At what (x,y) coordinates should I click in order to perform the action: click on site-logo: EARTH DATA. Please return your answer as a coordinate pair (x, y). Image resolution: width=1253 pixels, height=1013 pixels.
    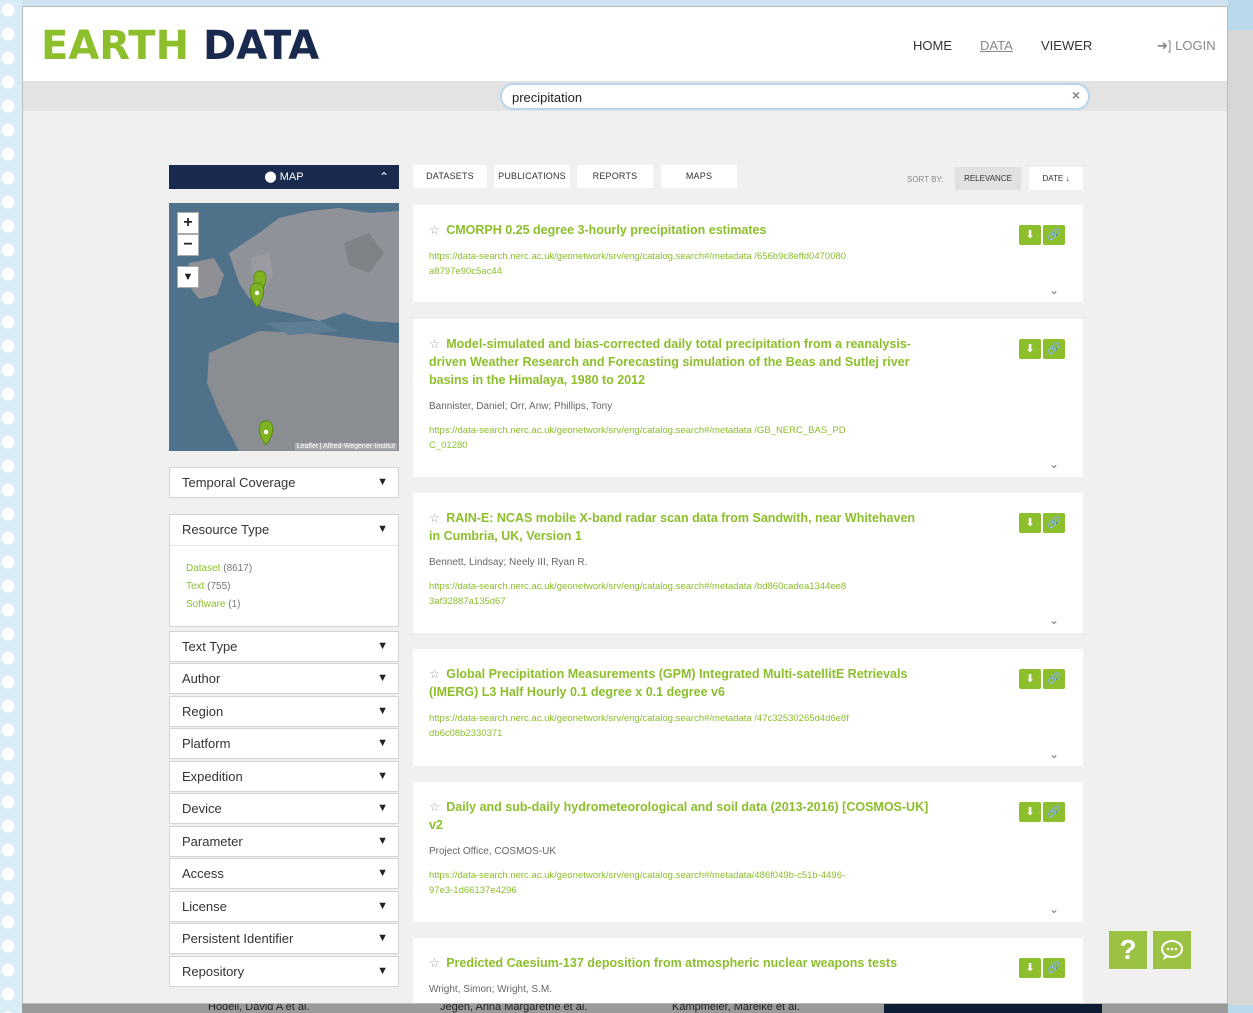
    Looking at the image, I should click on (180, 46).